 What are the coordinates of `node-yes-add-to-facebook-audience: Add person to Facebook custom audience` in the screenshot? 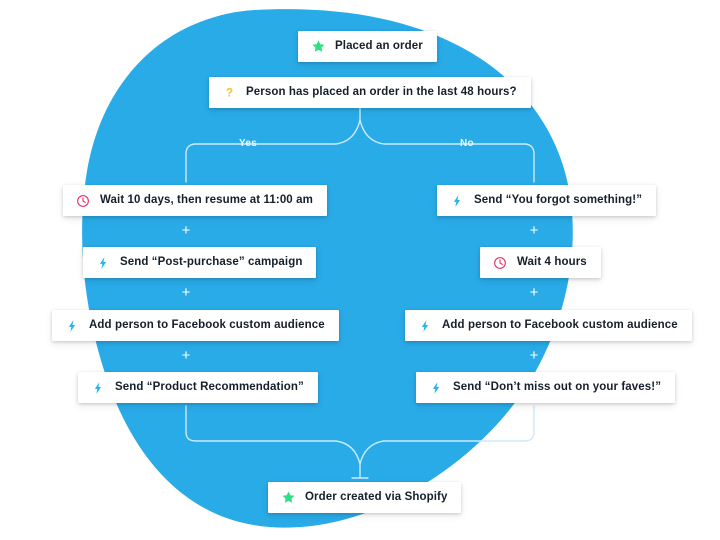 It's located at (195, 325).